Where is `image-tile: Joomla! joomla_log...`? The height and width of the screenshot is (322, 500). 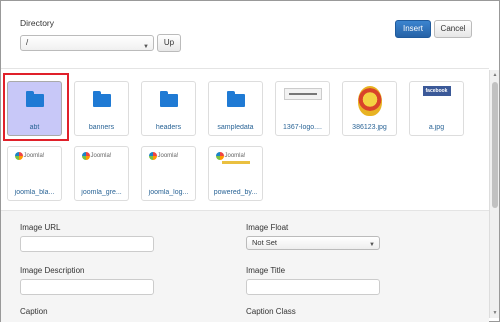
image-tile: Joomla! joomla_log... is located at coordinates (168, 173).